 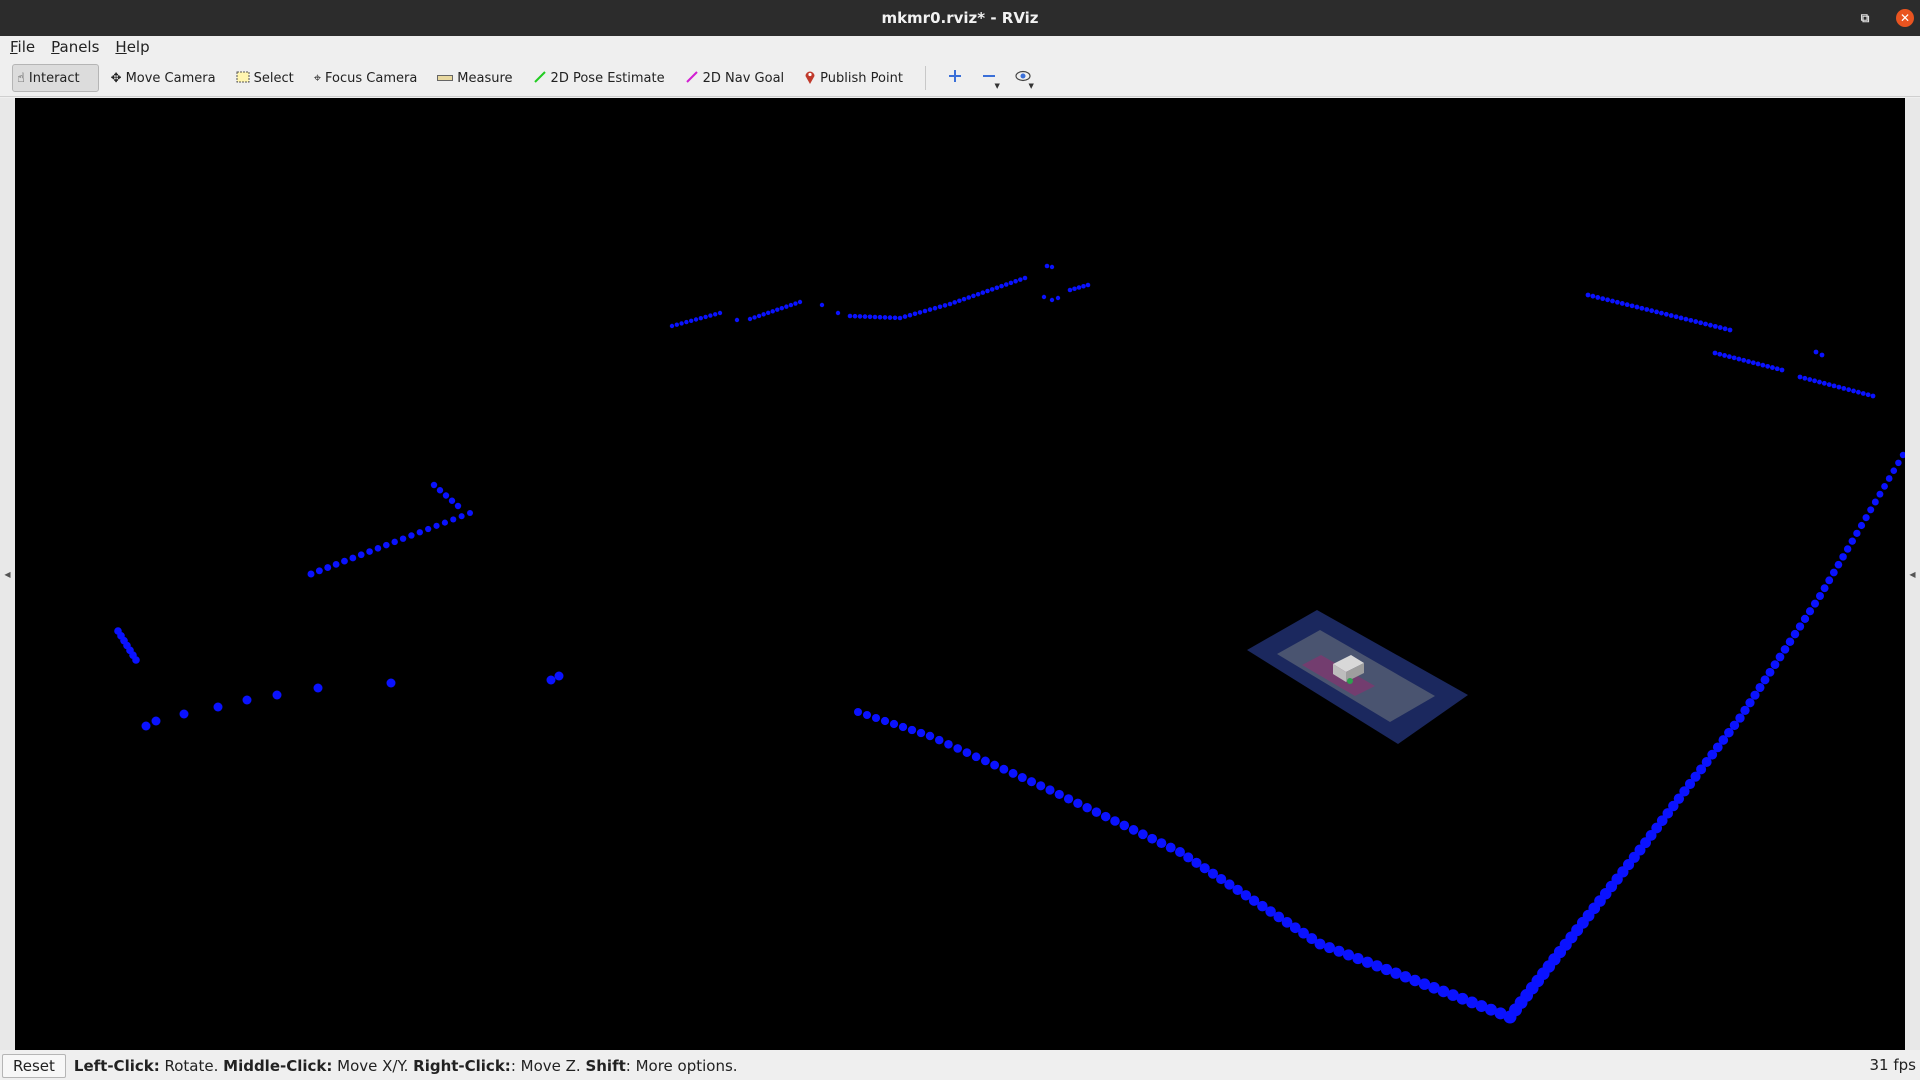 I want to click on add-tool-button, so click(x=955, y=78).